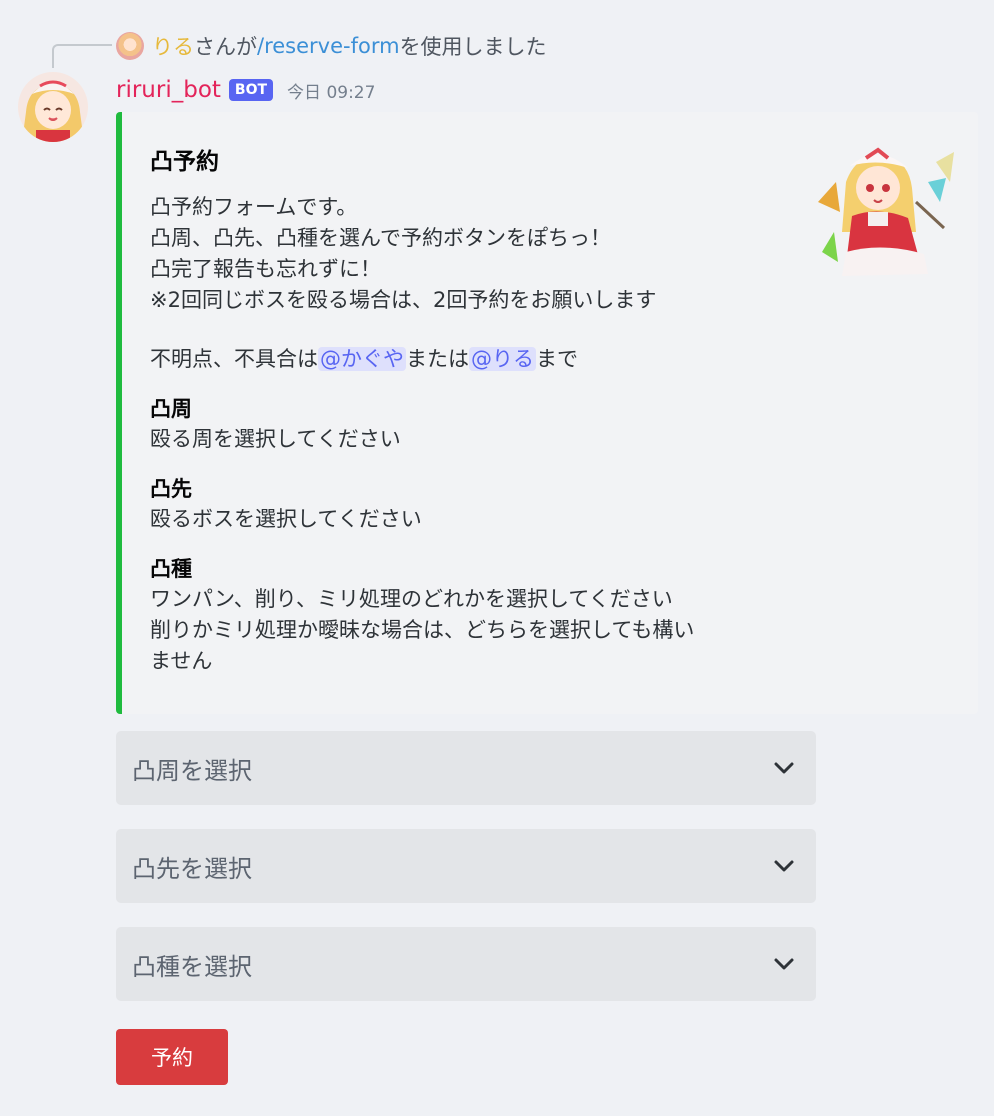 This screenshot has width=994, height=1116. I want to click on embed-title: 凸予約, so click(184, 162).